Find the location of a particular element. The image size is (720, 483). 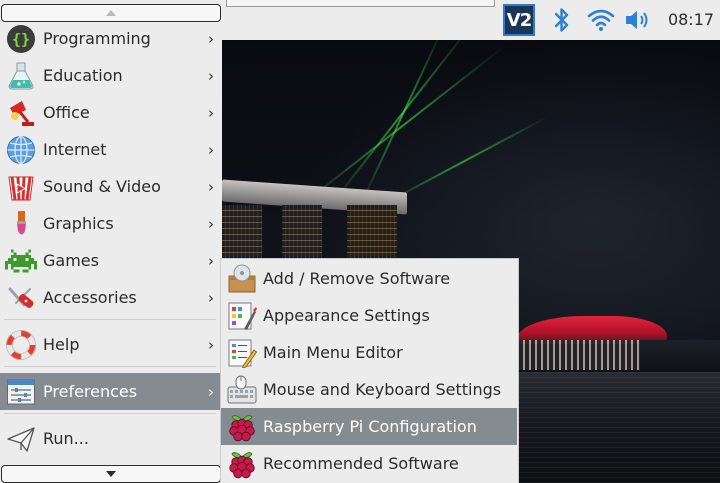

menu-item-label: Graphics is located at coordinates (78, 223).